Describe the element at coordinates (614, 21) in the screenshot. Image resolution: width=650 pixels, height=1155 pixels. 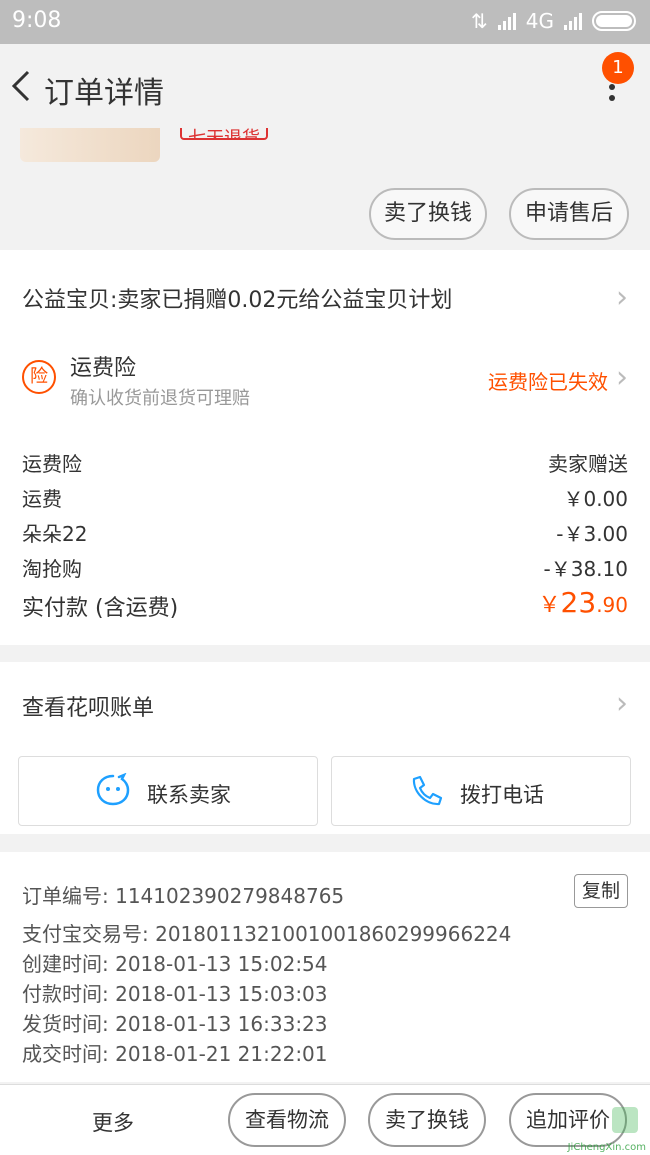
I see `battery-icon` at that location.